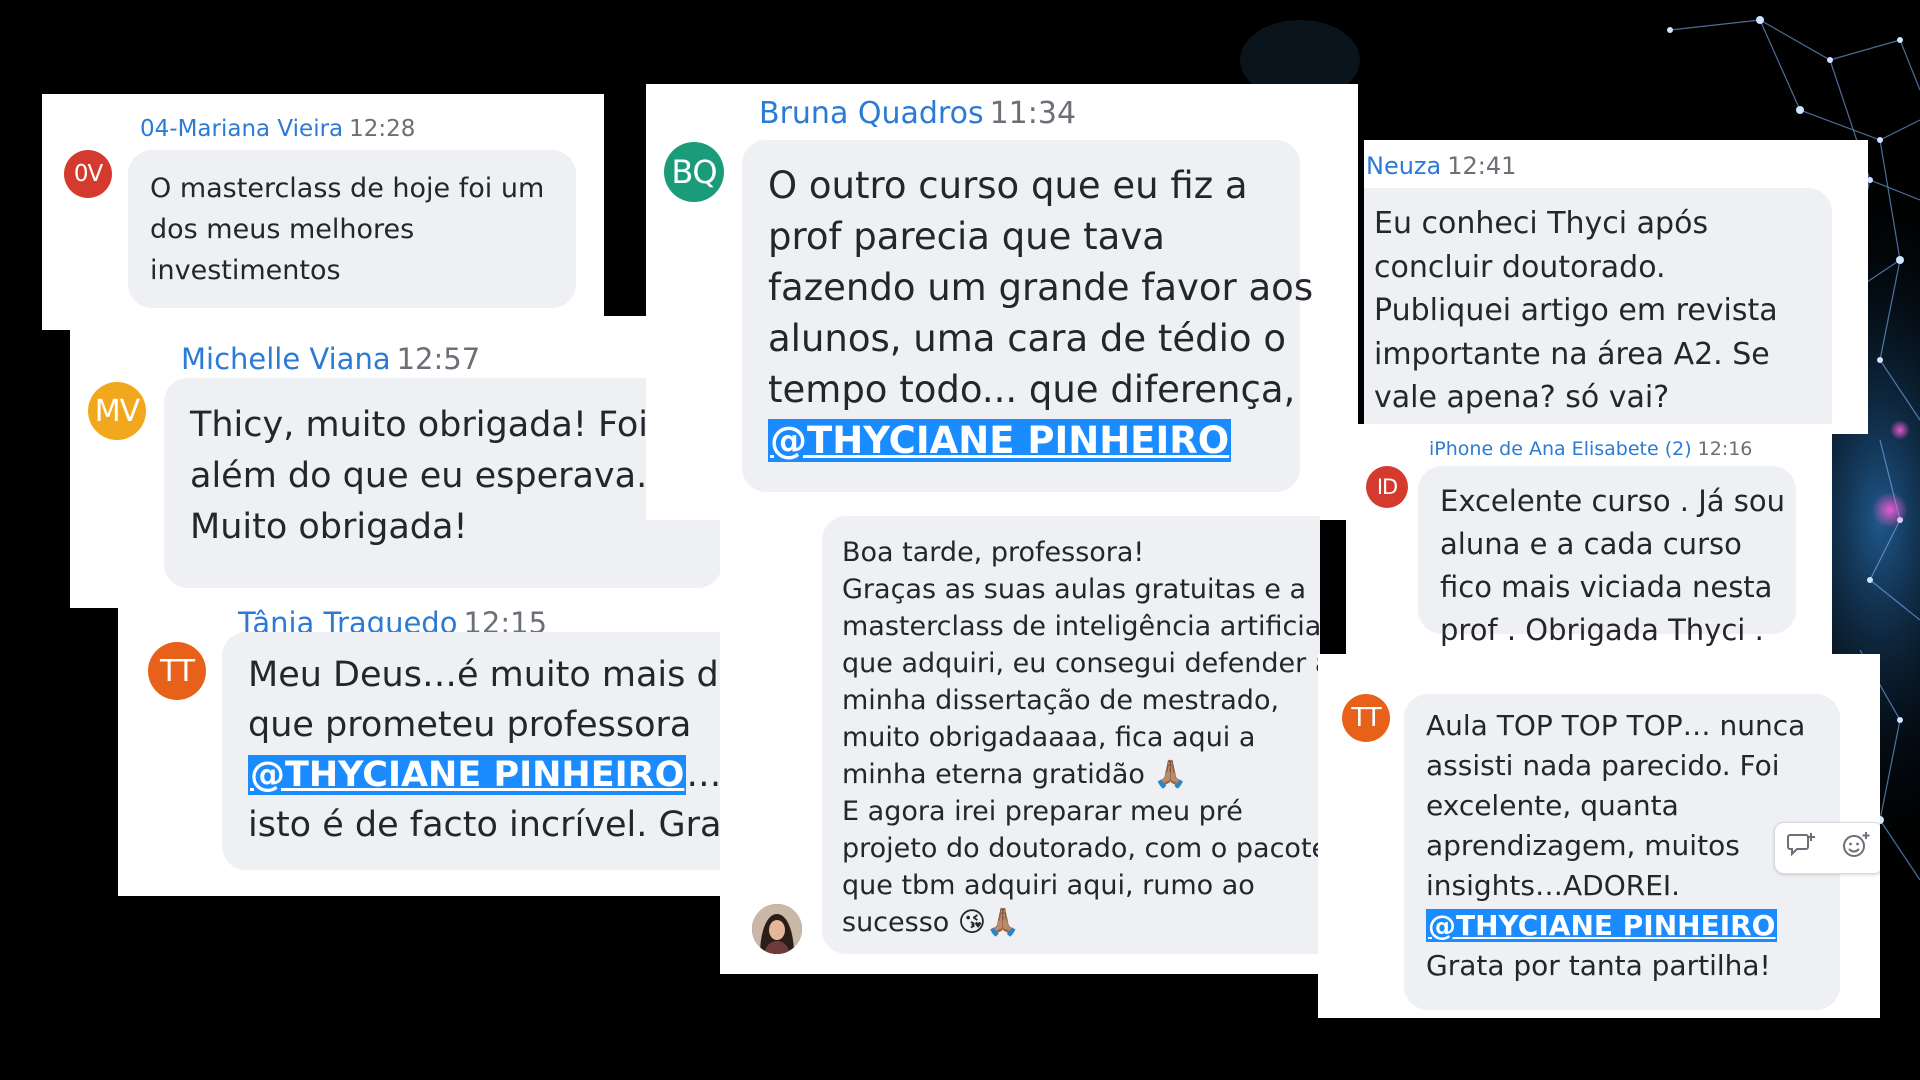 Image resolution: width=1920 pixels, height=1080 pixels. Describe the element at coordinates (1576, 310) in the screenshot. I see `message-line: Publiquei artigo em revista` at that location.